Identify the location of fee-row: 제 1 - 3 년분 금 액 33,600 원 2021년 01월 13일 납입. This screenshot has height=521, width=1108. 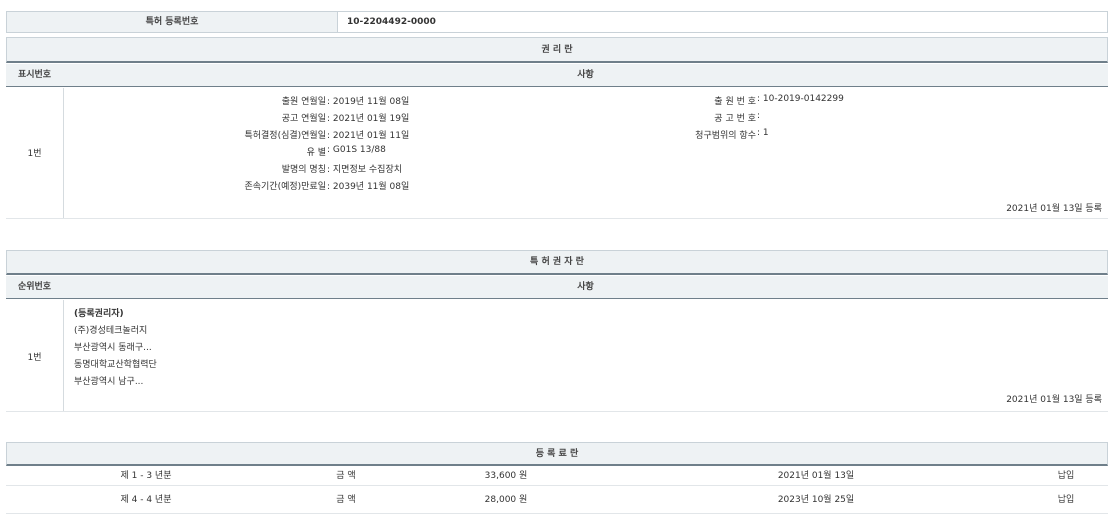
(557, 476).